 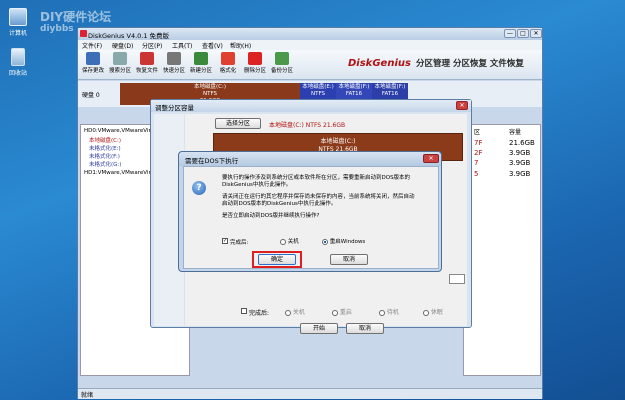 I want to click on status-text: 就绪, so click(x=87, y=395).